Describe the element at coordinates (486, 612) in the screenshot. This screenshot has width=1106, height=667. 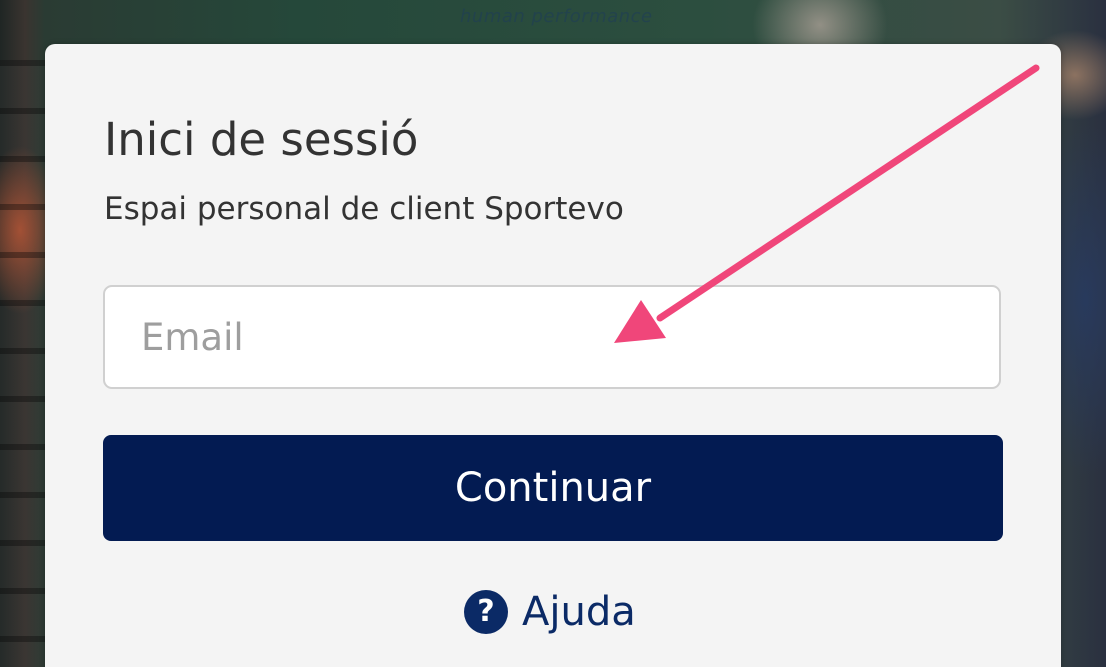
I see `question-circle-icon: ?` at that location.